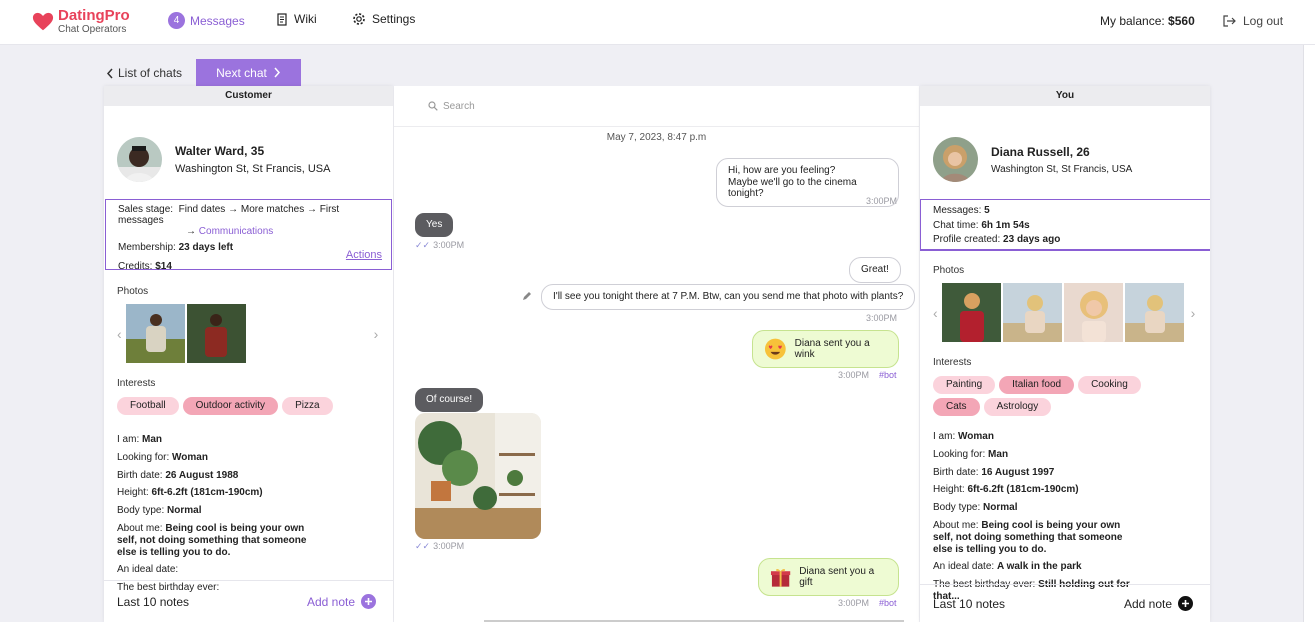 The image size is (1315, 622). What do you see at coordinates (253, 169) in the screenshot?
I see `customer-address: Washington St, St Francis, USA` at bounding box center [253, 169].